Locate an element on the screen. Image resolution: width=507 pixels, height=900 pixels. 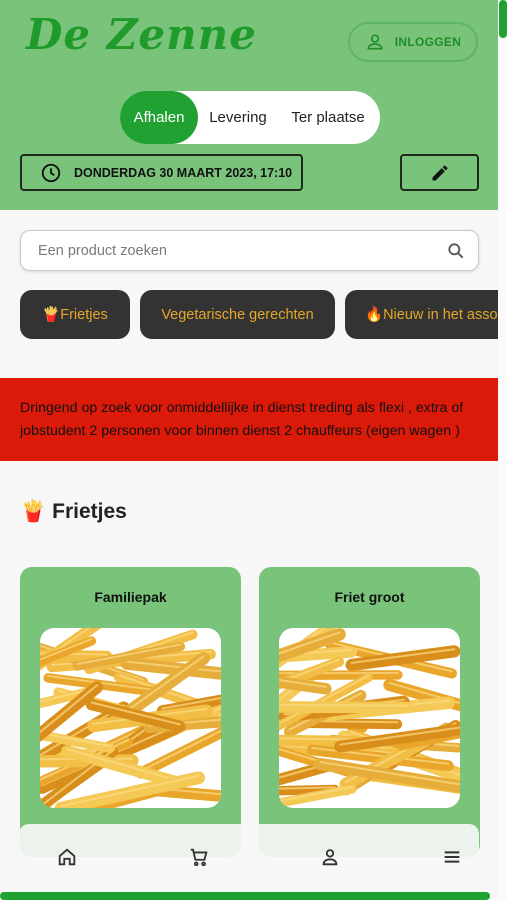
search-icon is located at coordinates (456, 251).